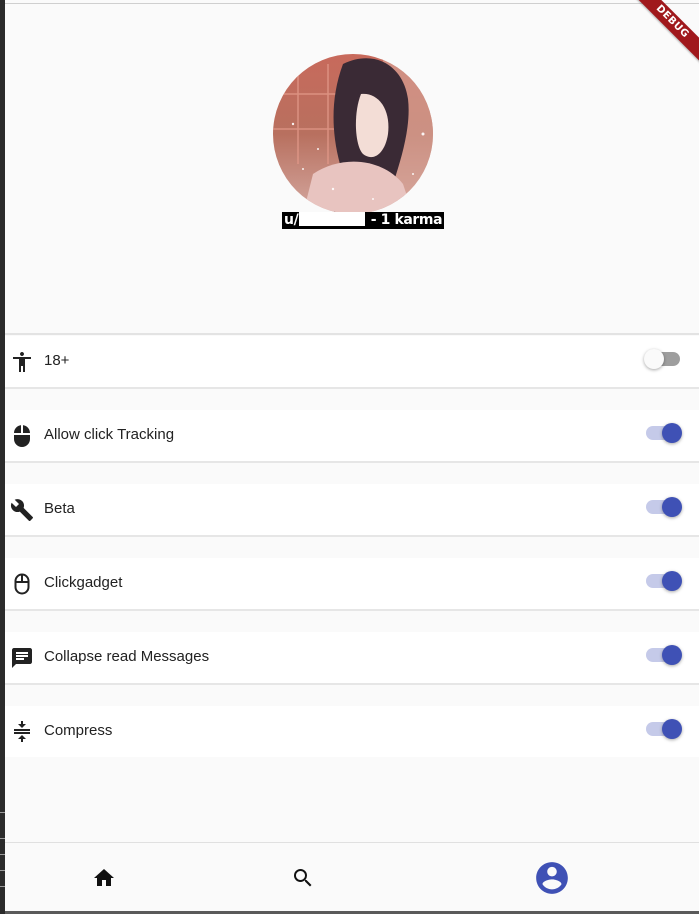 The image size is (699, 914). What do you see at coordinates (353, 134) in the screenshot?
I see `avatar` at bounding box center [353, 134].